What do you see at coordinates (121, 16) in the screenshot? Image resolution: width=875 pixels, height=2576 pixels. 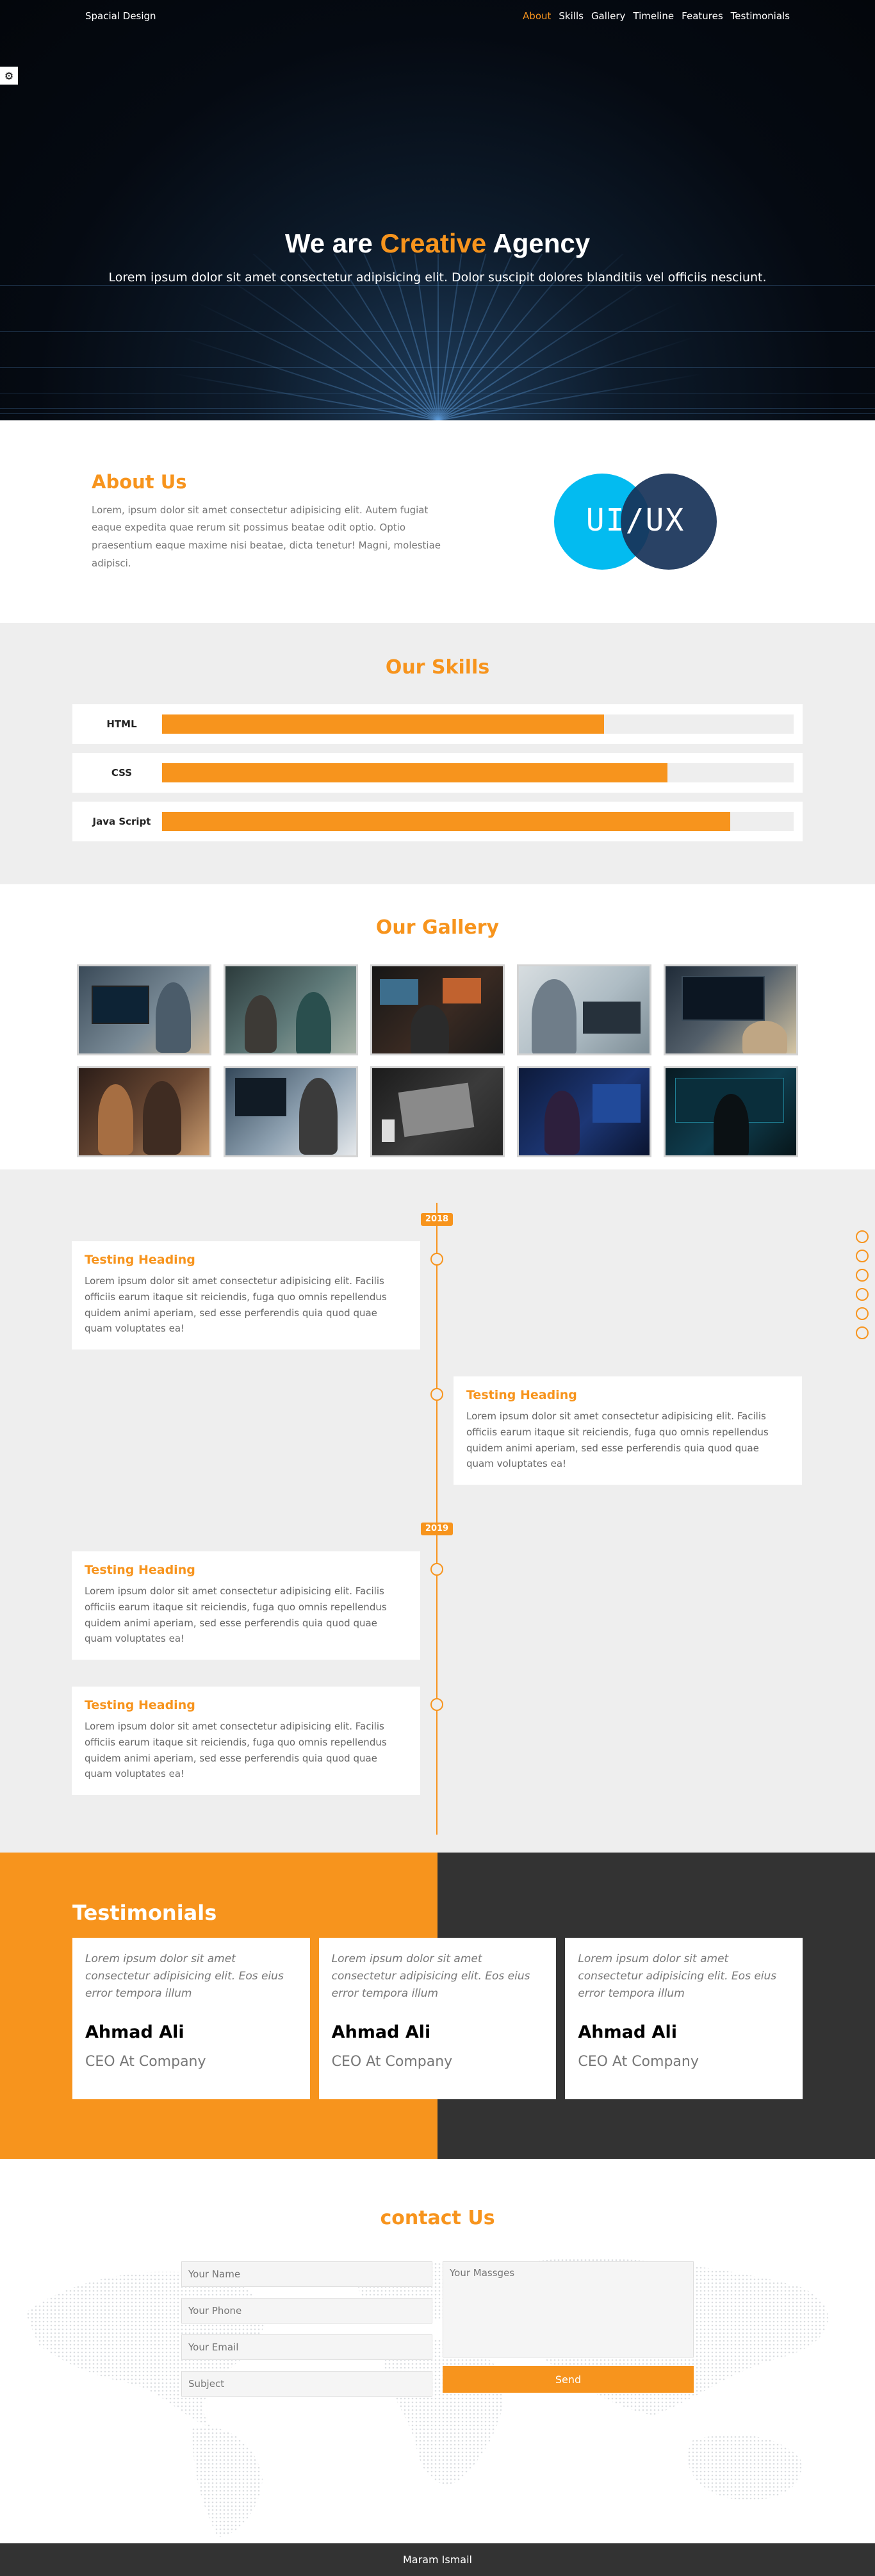 I see `site-logo: Spacial Design` at bounding box center [121, 16].